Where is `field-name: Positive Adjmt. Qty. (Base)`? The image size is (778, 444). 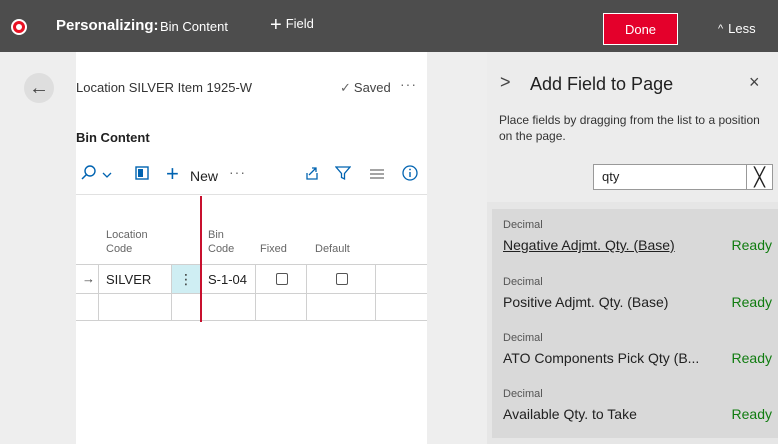 field-name: Positive Adjmt. Qty. (Base) is located at coordinates (585, 302).